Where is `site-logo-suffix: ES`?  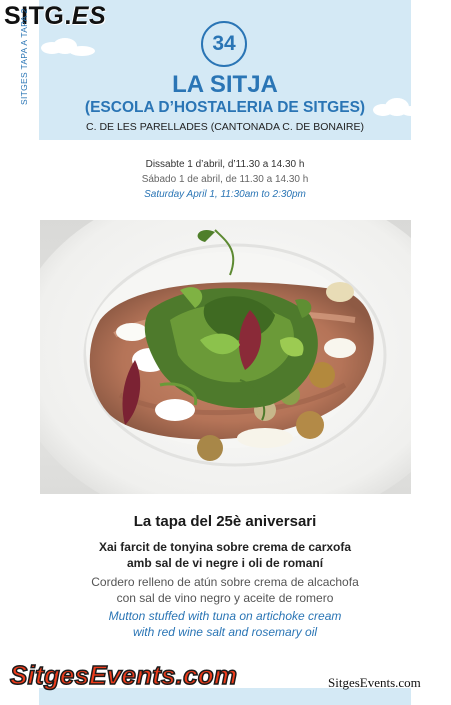
site-logo-suffix: ES is located at coordinates (89, 16).